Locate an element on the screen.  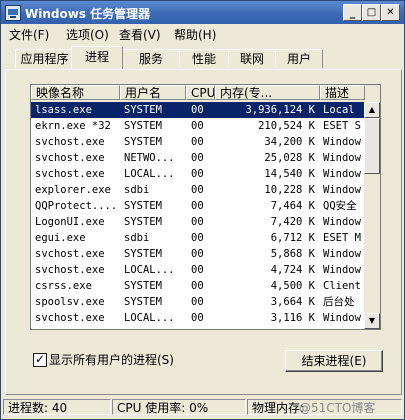
row-image-name: spoolsv.exe is located at coordinates (70, 302).